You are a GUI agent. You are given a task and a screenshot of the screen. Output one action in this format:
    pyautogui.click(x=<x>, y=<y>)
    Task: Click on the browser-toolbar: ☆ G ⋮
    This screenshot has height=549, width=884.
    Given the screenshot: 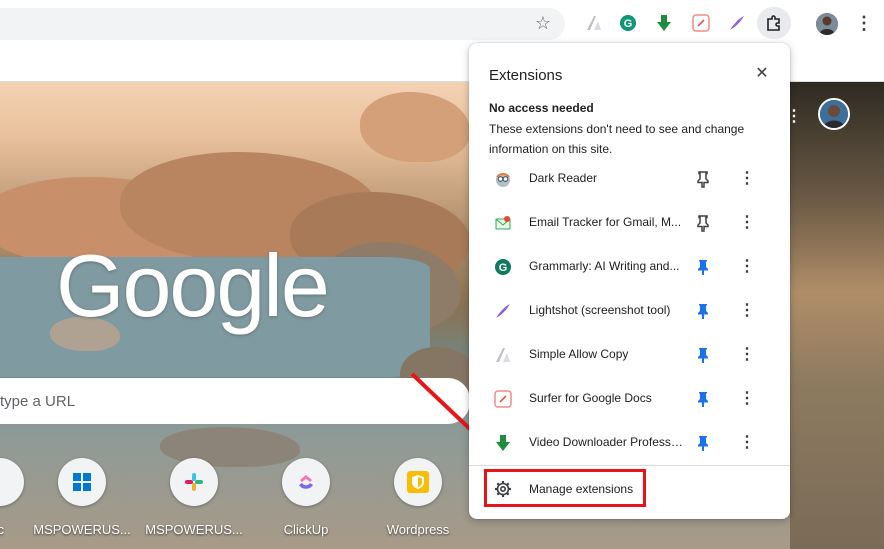 What is the action you would take?
    pyautogui.click(x=442, y=24)
    